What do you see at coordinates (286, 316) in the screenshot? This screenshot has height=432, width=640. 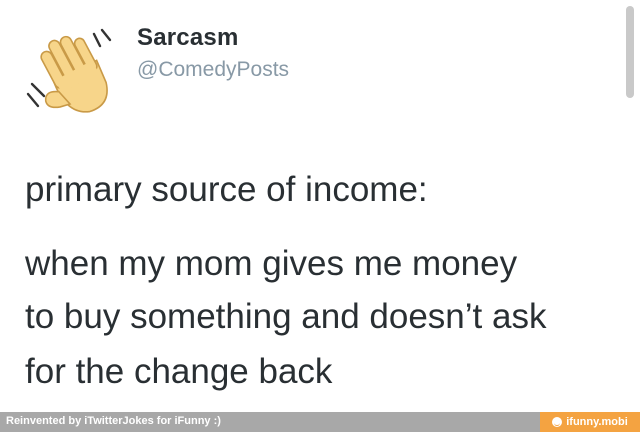 I see `tweet-text-line: to buy something and doesn’t ask` at bounding box center [286, 316].